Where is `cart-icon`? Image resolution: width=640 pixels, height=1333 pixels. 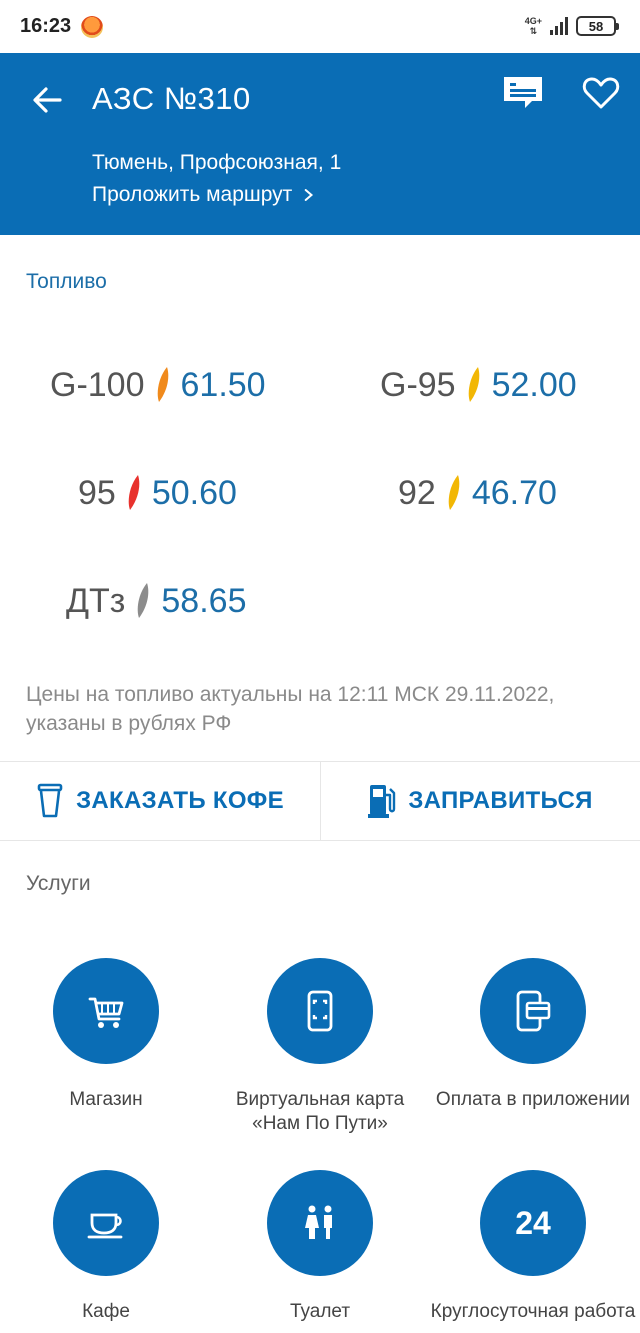 cart-icon is located at coordinates (106, 1012).